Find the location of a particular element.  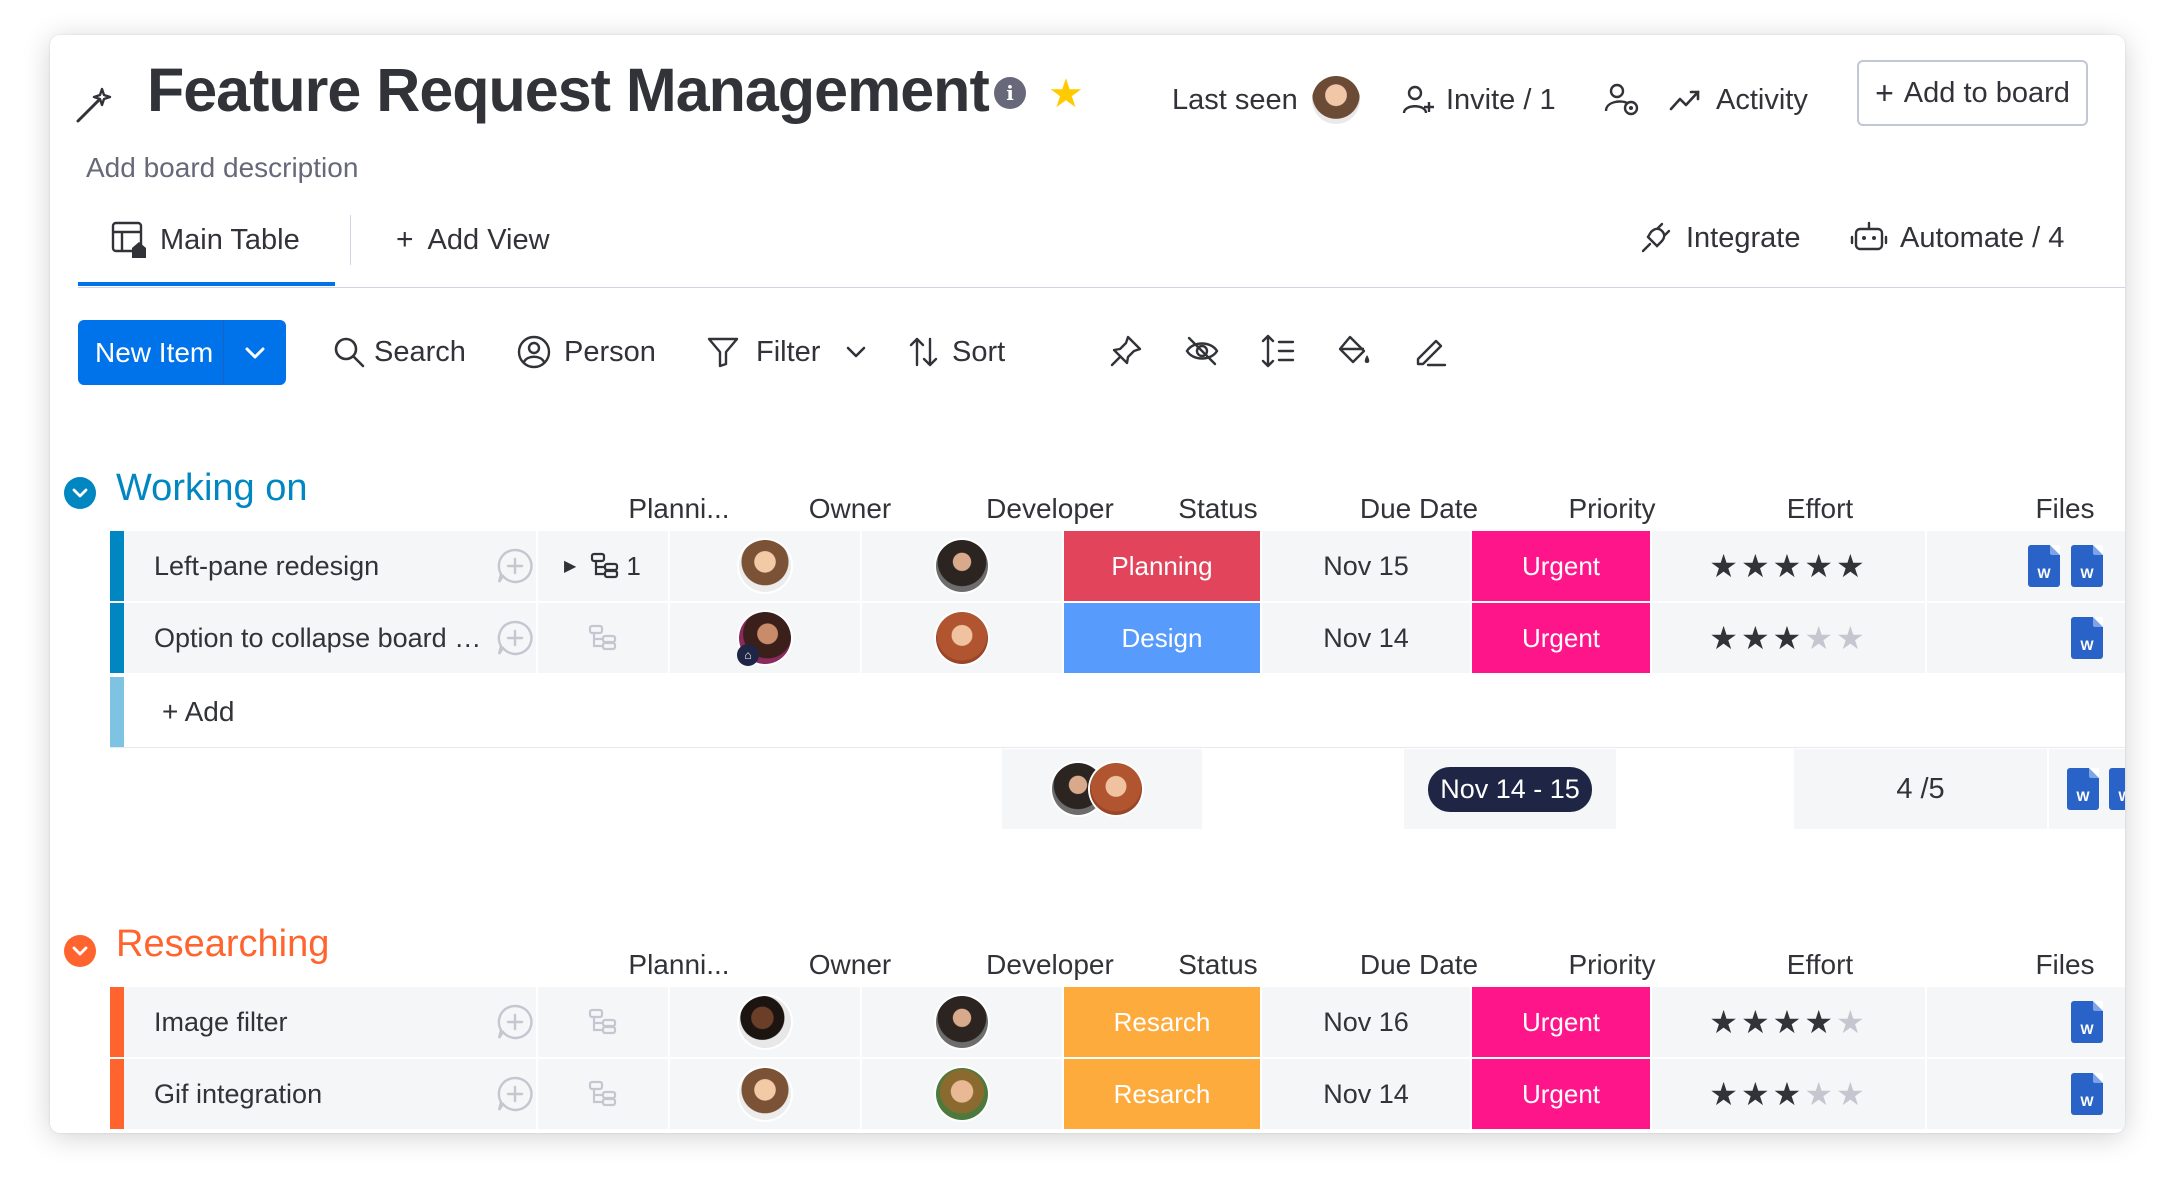

avatar: ⌂ is located at coordinates (764, 639).